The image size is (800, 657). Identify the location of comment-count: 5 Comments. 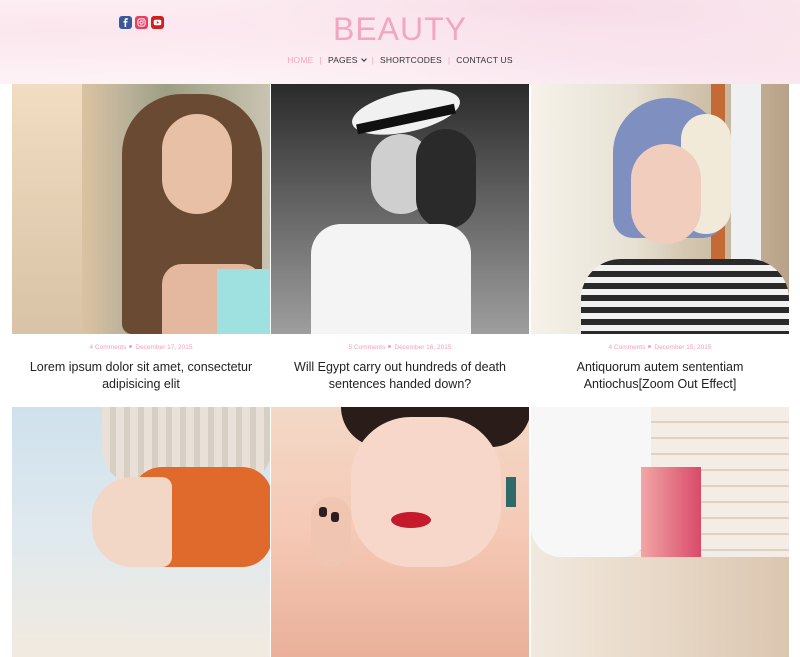
(367, 347).